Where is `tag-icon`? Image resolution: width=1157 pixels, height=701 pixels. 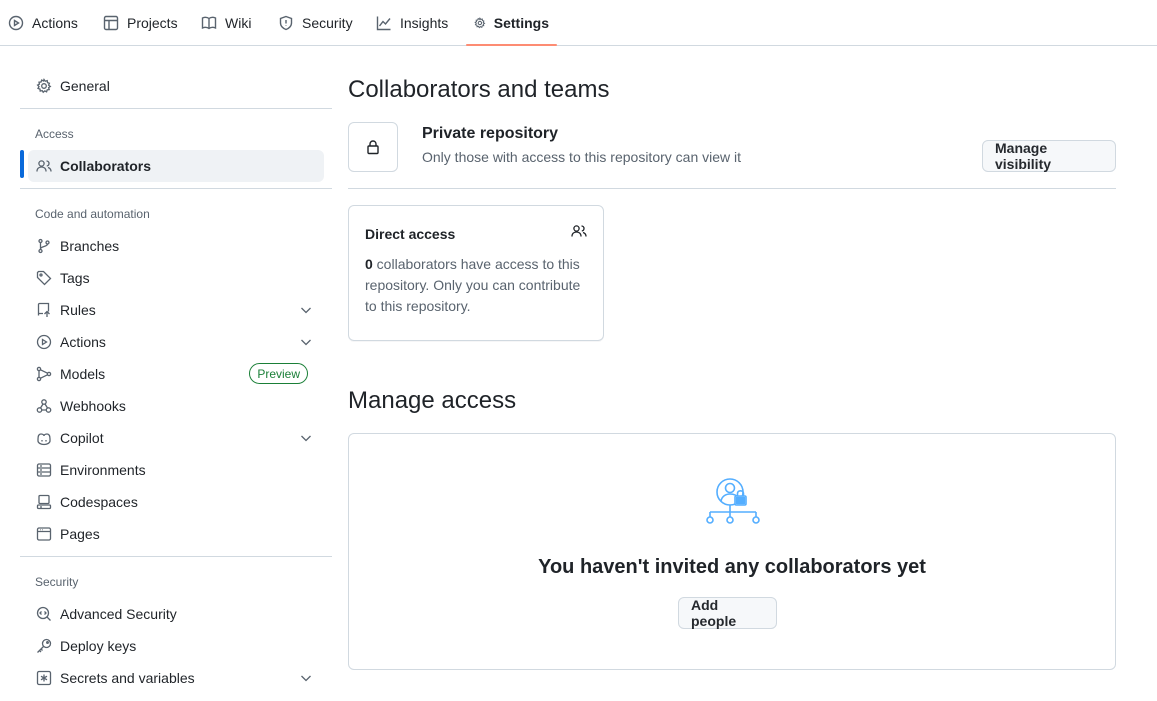
tag-icon is located at coordinates (44, 278).